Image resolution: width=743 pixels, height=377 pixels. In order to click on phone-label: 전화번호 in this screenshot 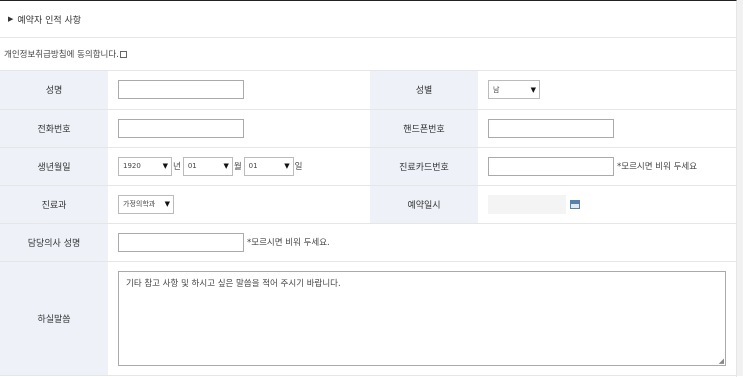, I will do `click(54, 128)`.